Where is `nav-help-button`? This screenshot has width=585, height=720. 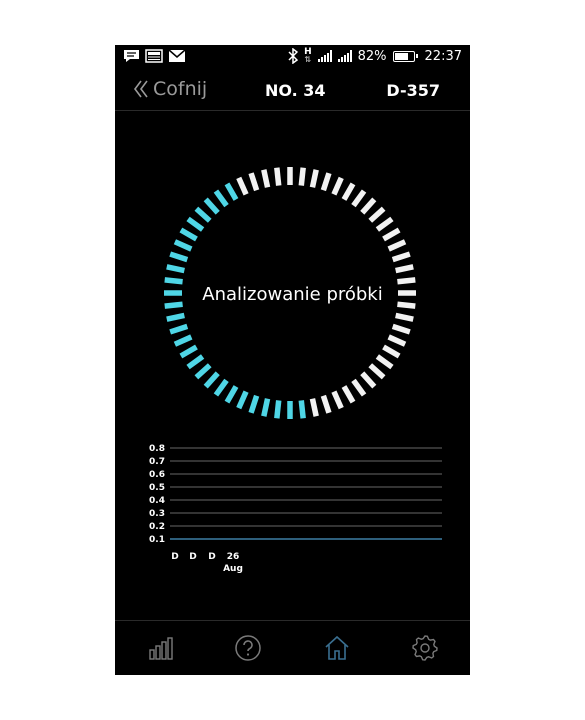
nav-help-button is located at coordinates (248, 648).